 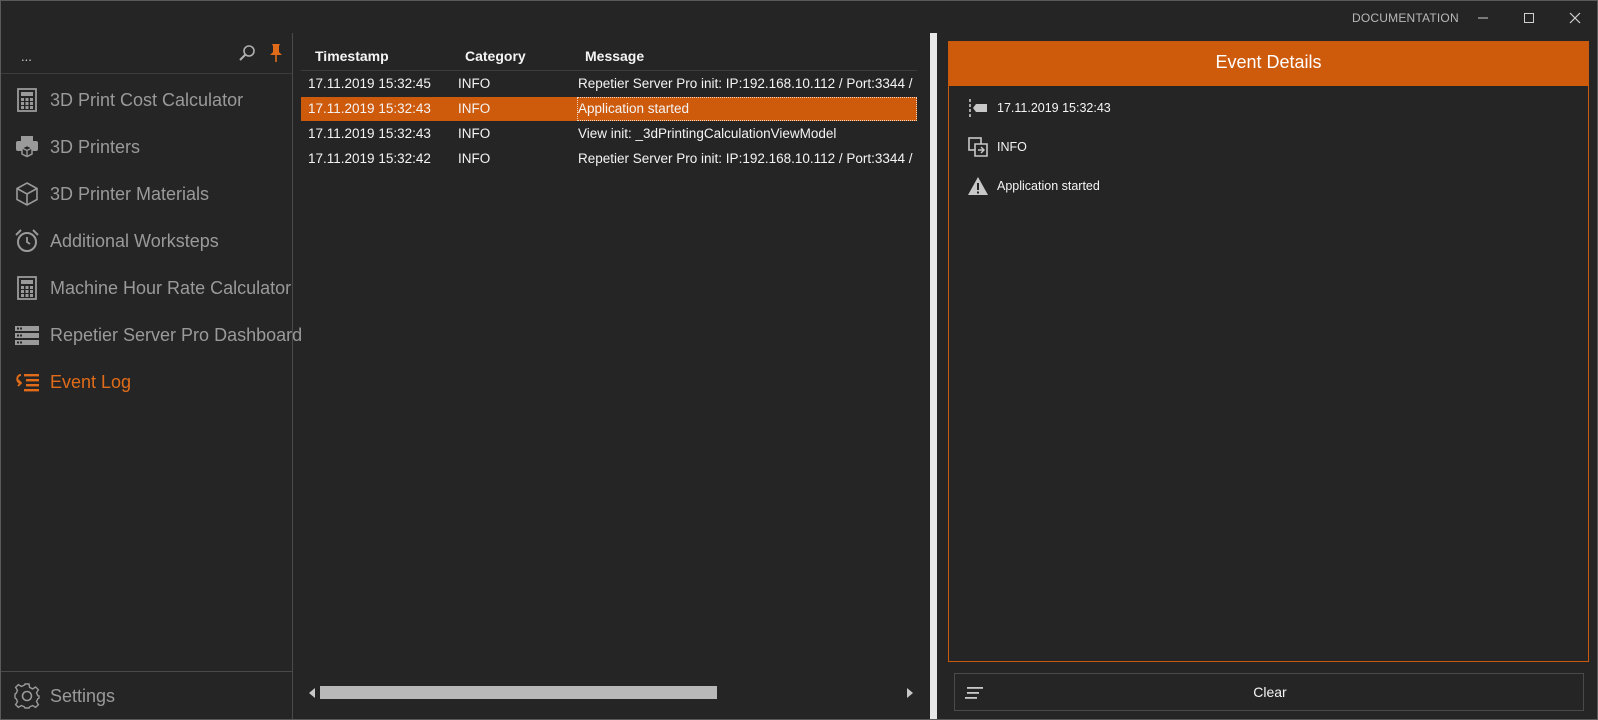 What do you see at coordinates (27, 240) in the screenshot?
I see `alarm-clock-icon` at bounding box center [27, 240].